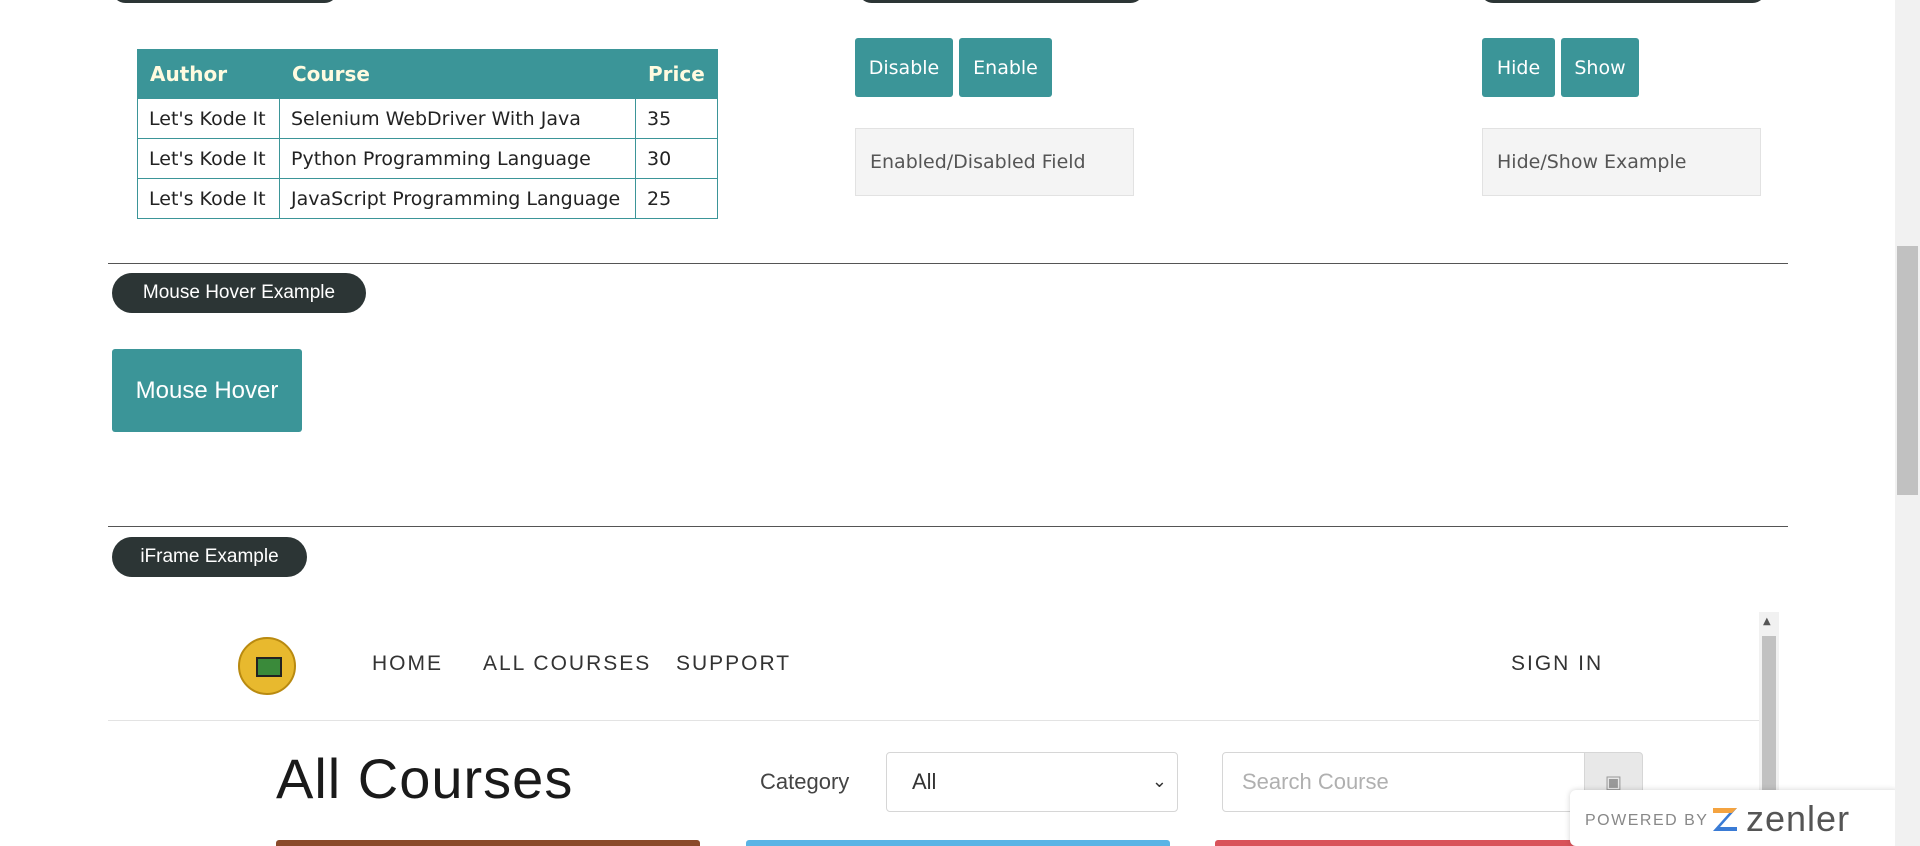 The width and height of the screenshot is (1920, 846). I want to click on letskodeit-logo, so click(267, 666).